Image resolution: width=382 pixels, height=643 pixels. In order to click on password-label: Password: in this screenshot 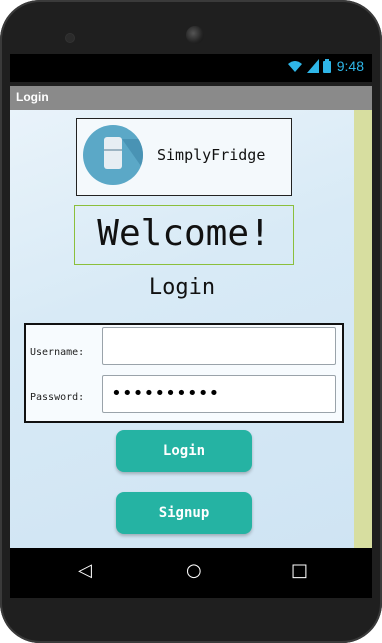, I will do `click(57, 397)`.